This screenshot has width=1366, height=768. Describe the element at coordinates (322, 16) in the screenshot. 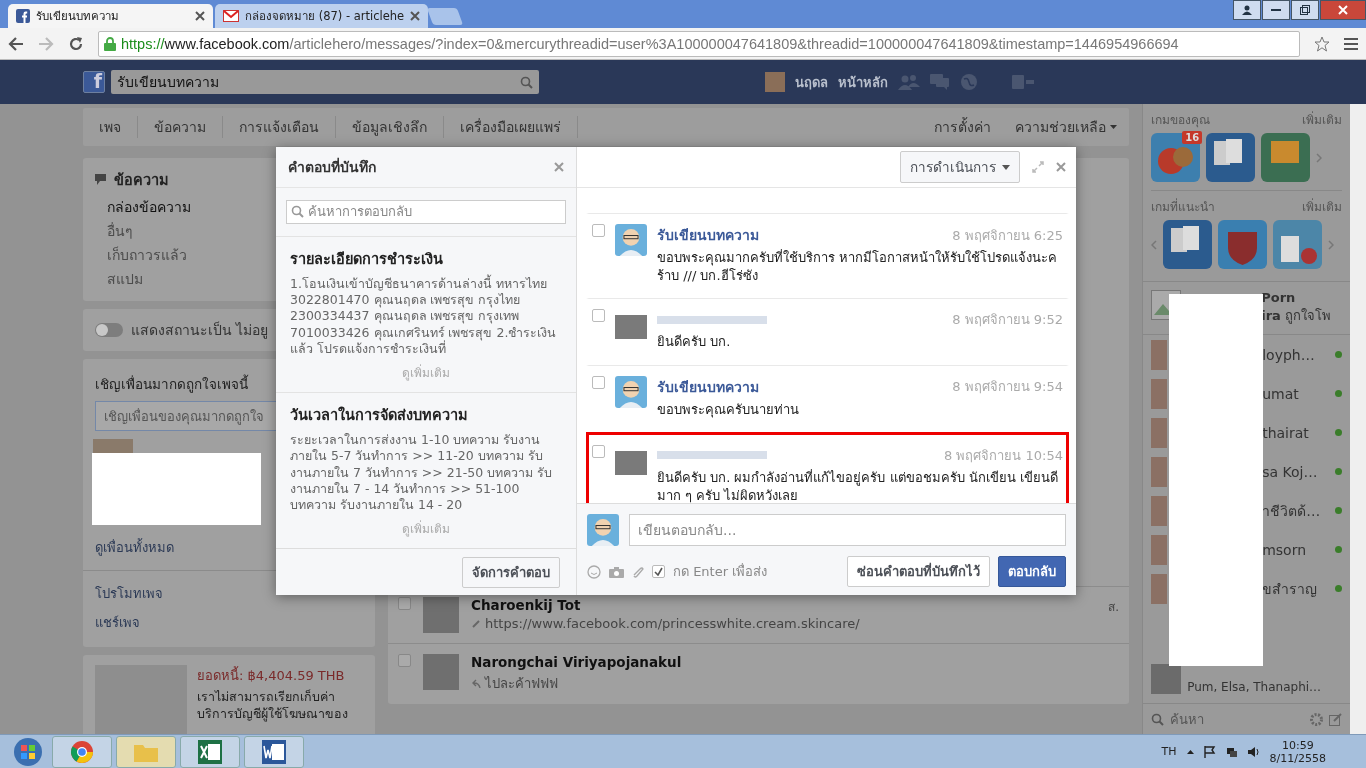

I see `browser-tab: กล่องจดหมาย (87) - articlehe` at that location.